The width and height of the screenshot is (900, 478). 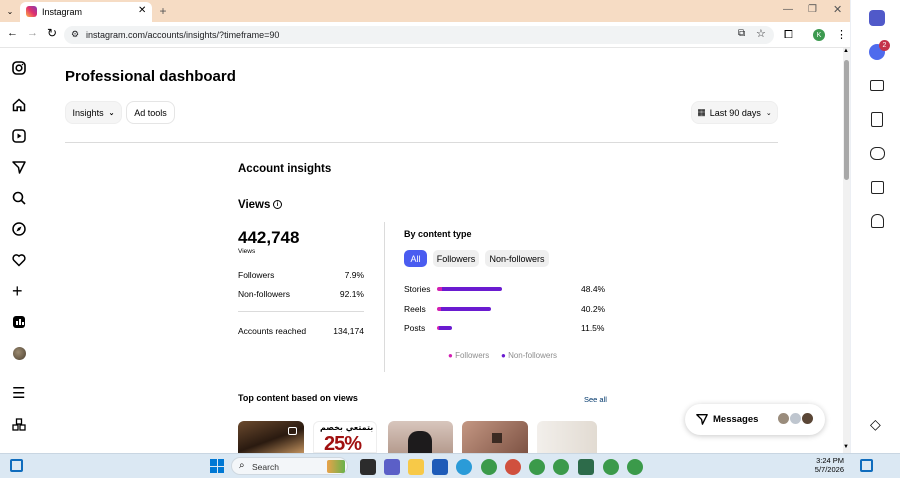 I want to click on taskbar-search-placeholder: Search, so click(x=265, y=467).